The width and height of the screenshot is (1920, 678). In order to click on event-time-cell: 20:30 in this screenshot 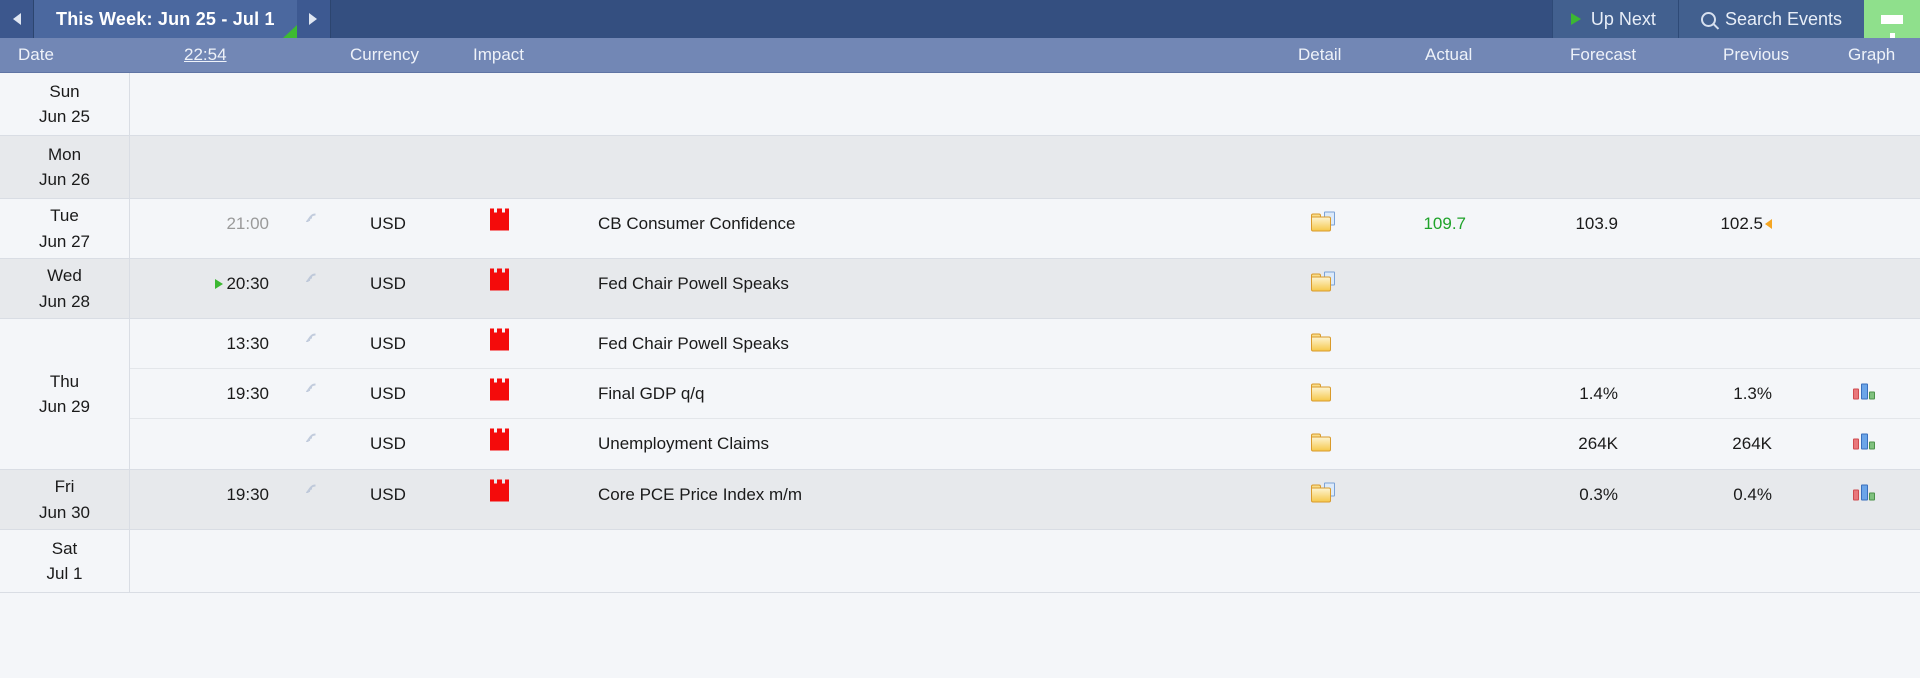, I will do `click(224, 284)`.